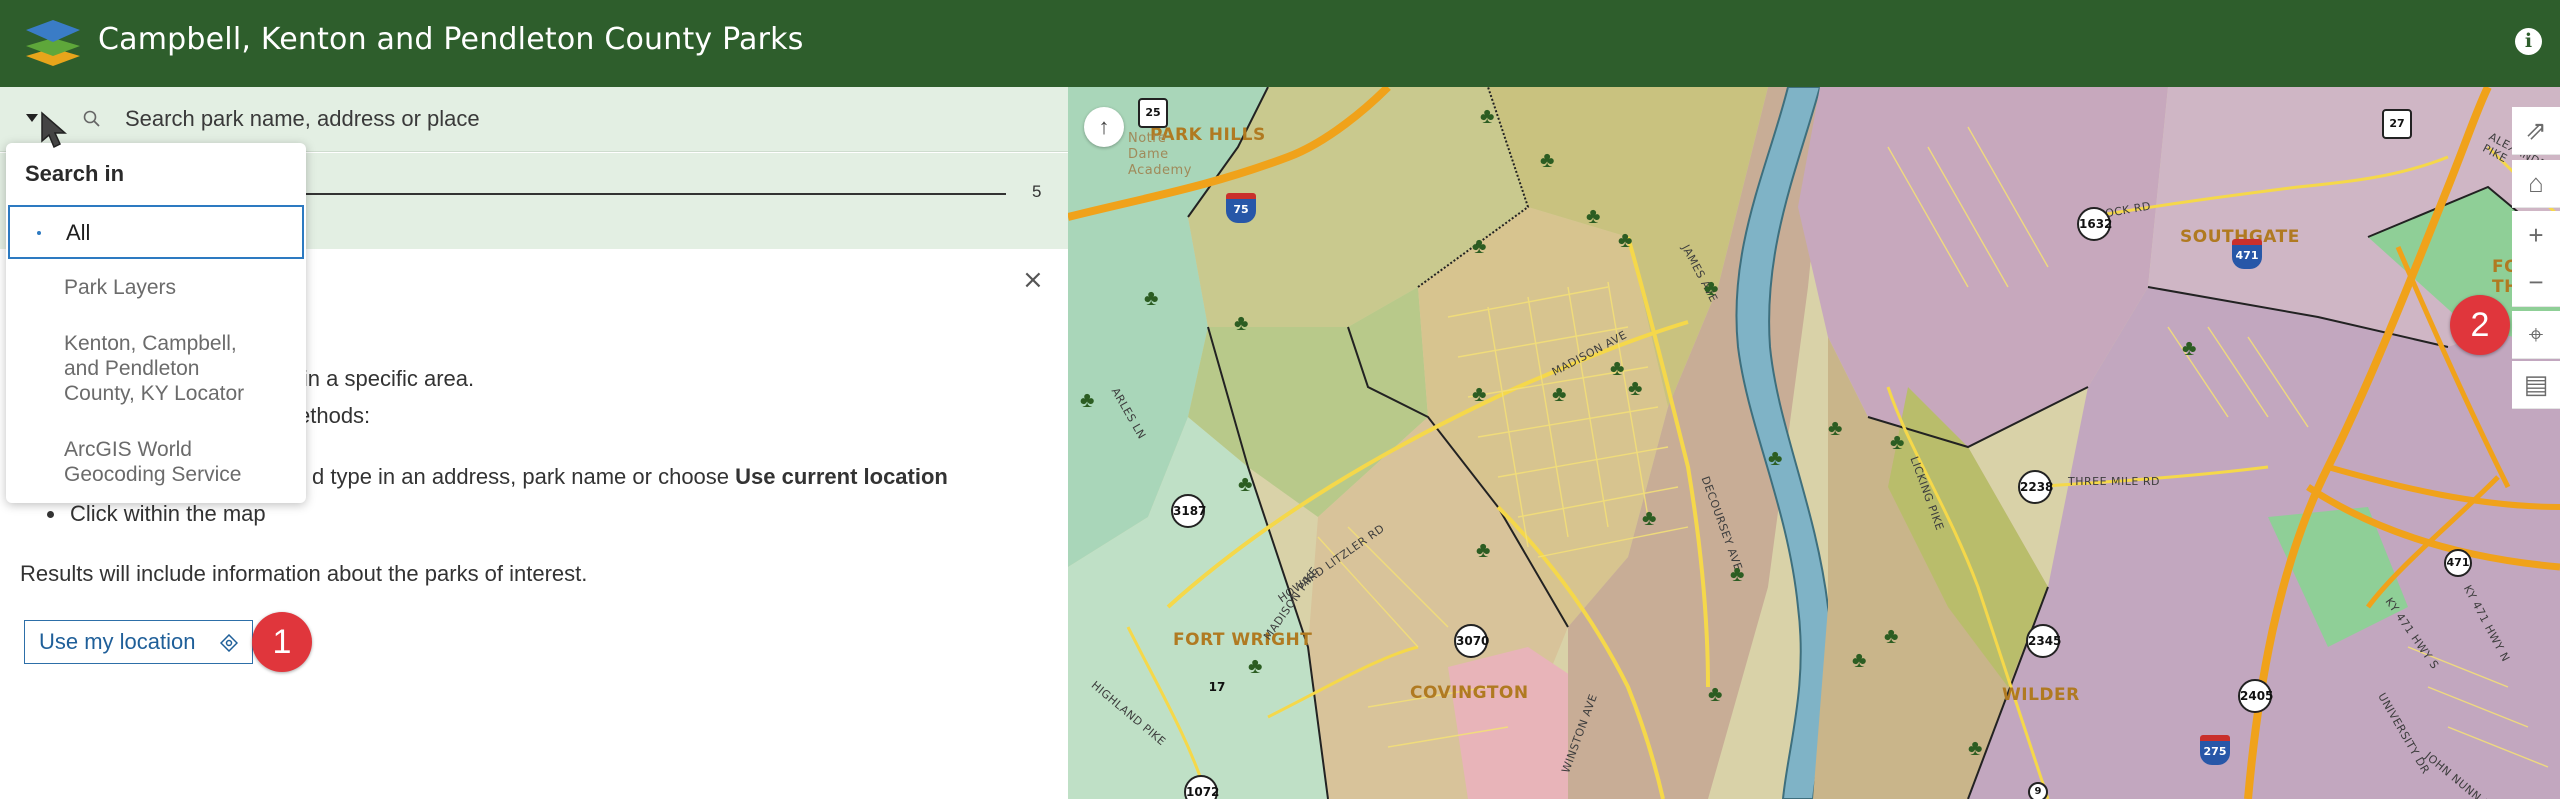  What do you see at coordinates (1243, 640) in the screenshot?
I see `place-label-fort-wright: FORT WRIGHT` at bounding box center [1243, 640].